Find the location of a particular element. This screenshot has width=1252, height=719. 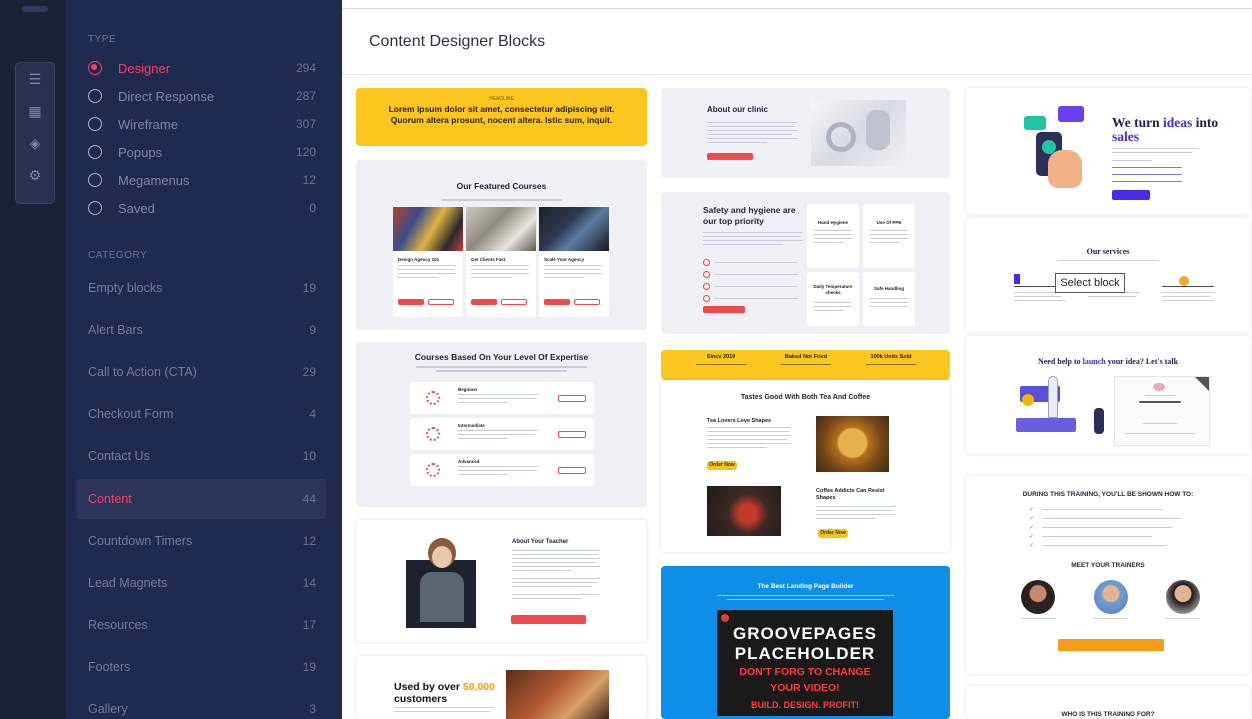

category-count: 17 is located at coordinates (309, 625).